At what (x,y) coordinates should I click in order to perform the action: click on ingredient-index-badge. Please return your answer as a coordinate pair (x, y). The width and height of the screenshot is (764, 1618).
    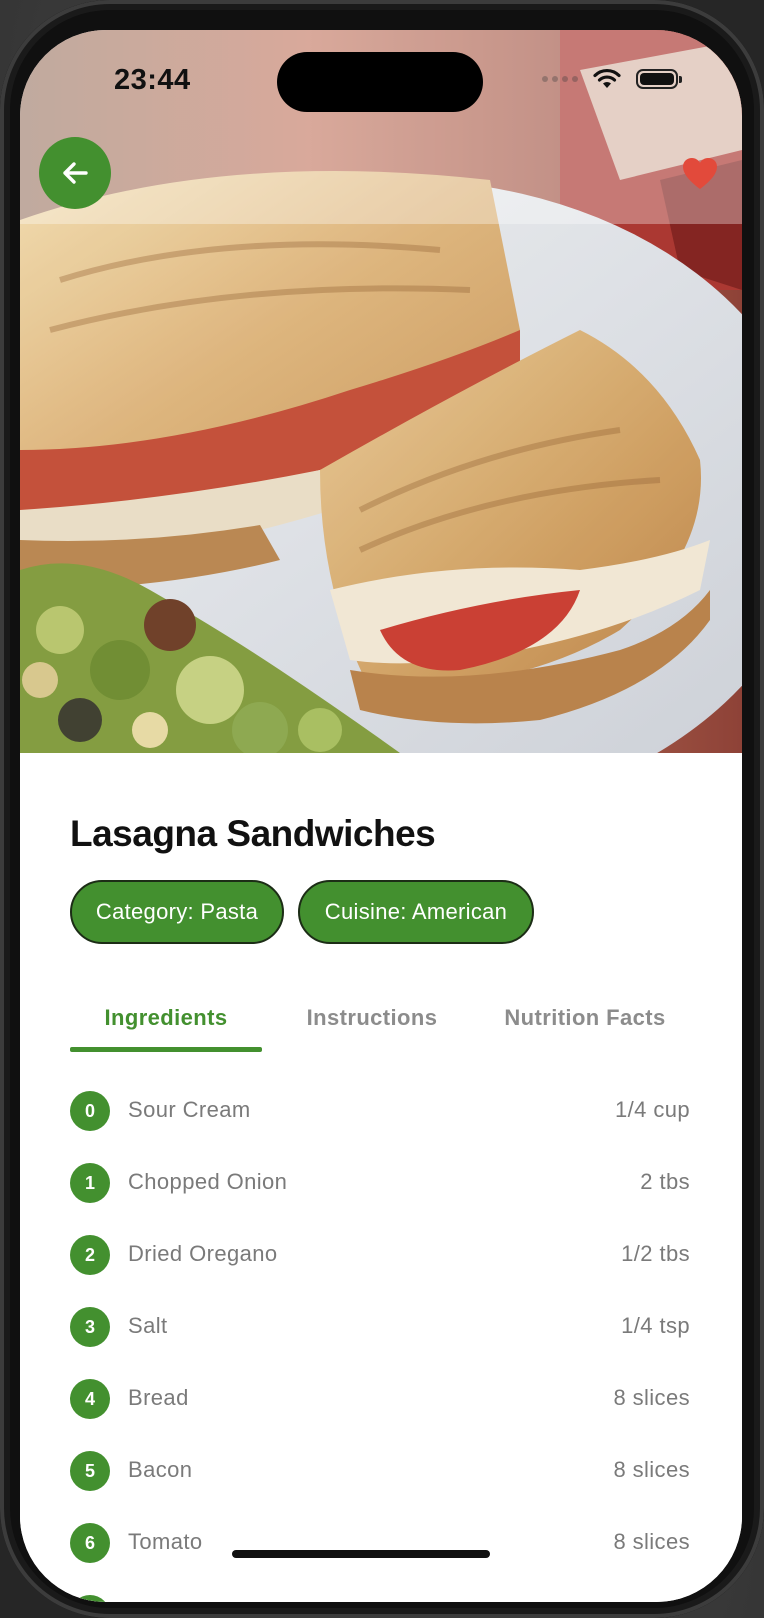
    Looking at the image, I should click on (90, 1598).